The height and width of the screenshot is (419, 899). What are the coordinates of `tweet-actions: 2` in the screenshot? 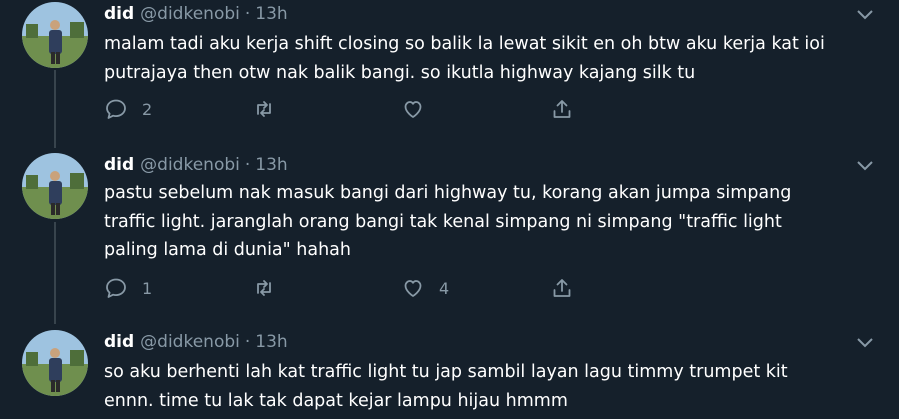 It's located at (354, 109).